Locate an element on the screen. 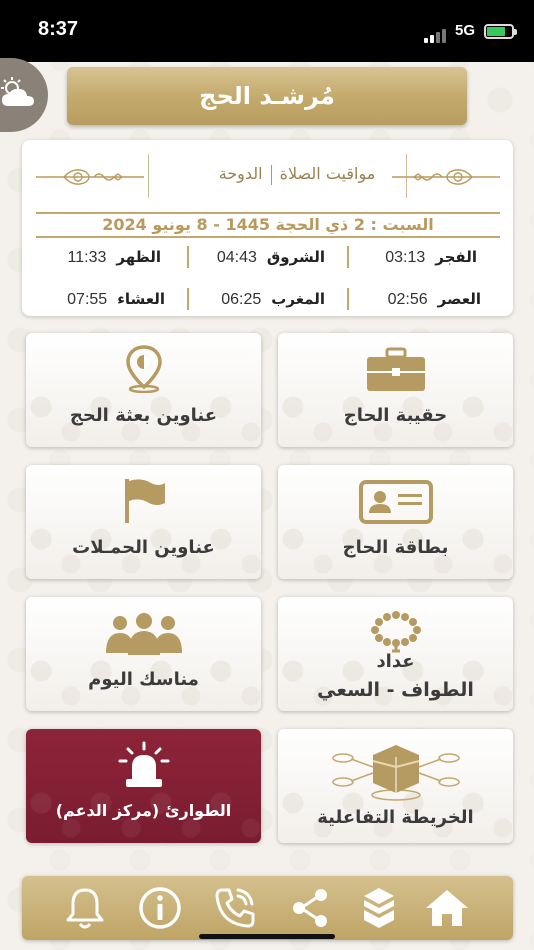 This screenshot has height=950, width=534. location-pin-icon is located at coordinates (143, 371).